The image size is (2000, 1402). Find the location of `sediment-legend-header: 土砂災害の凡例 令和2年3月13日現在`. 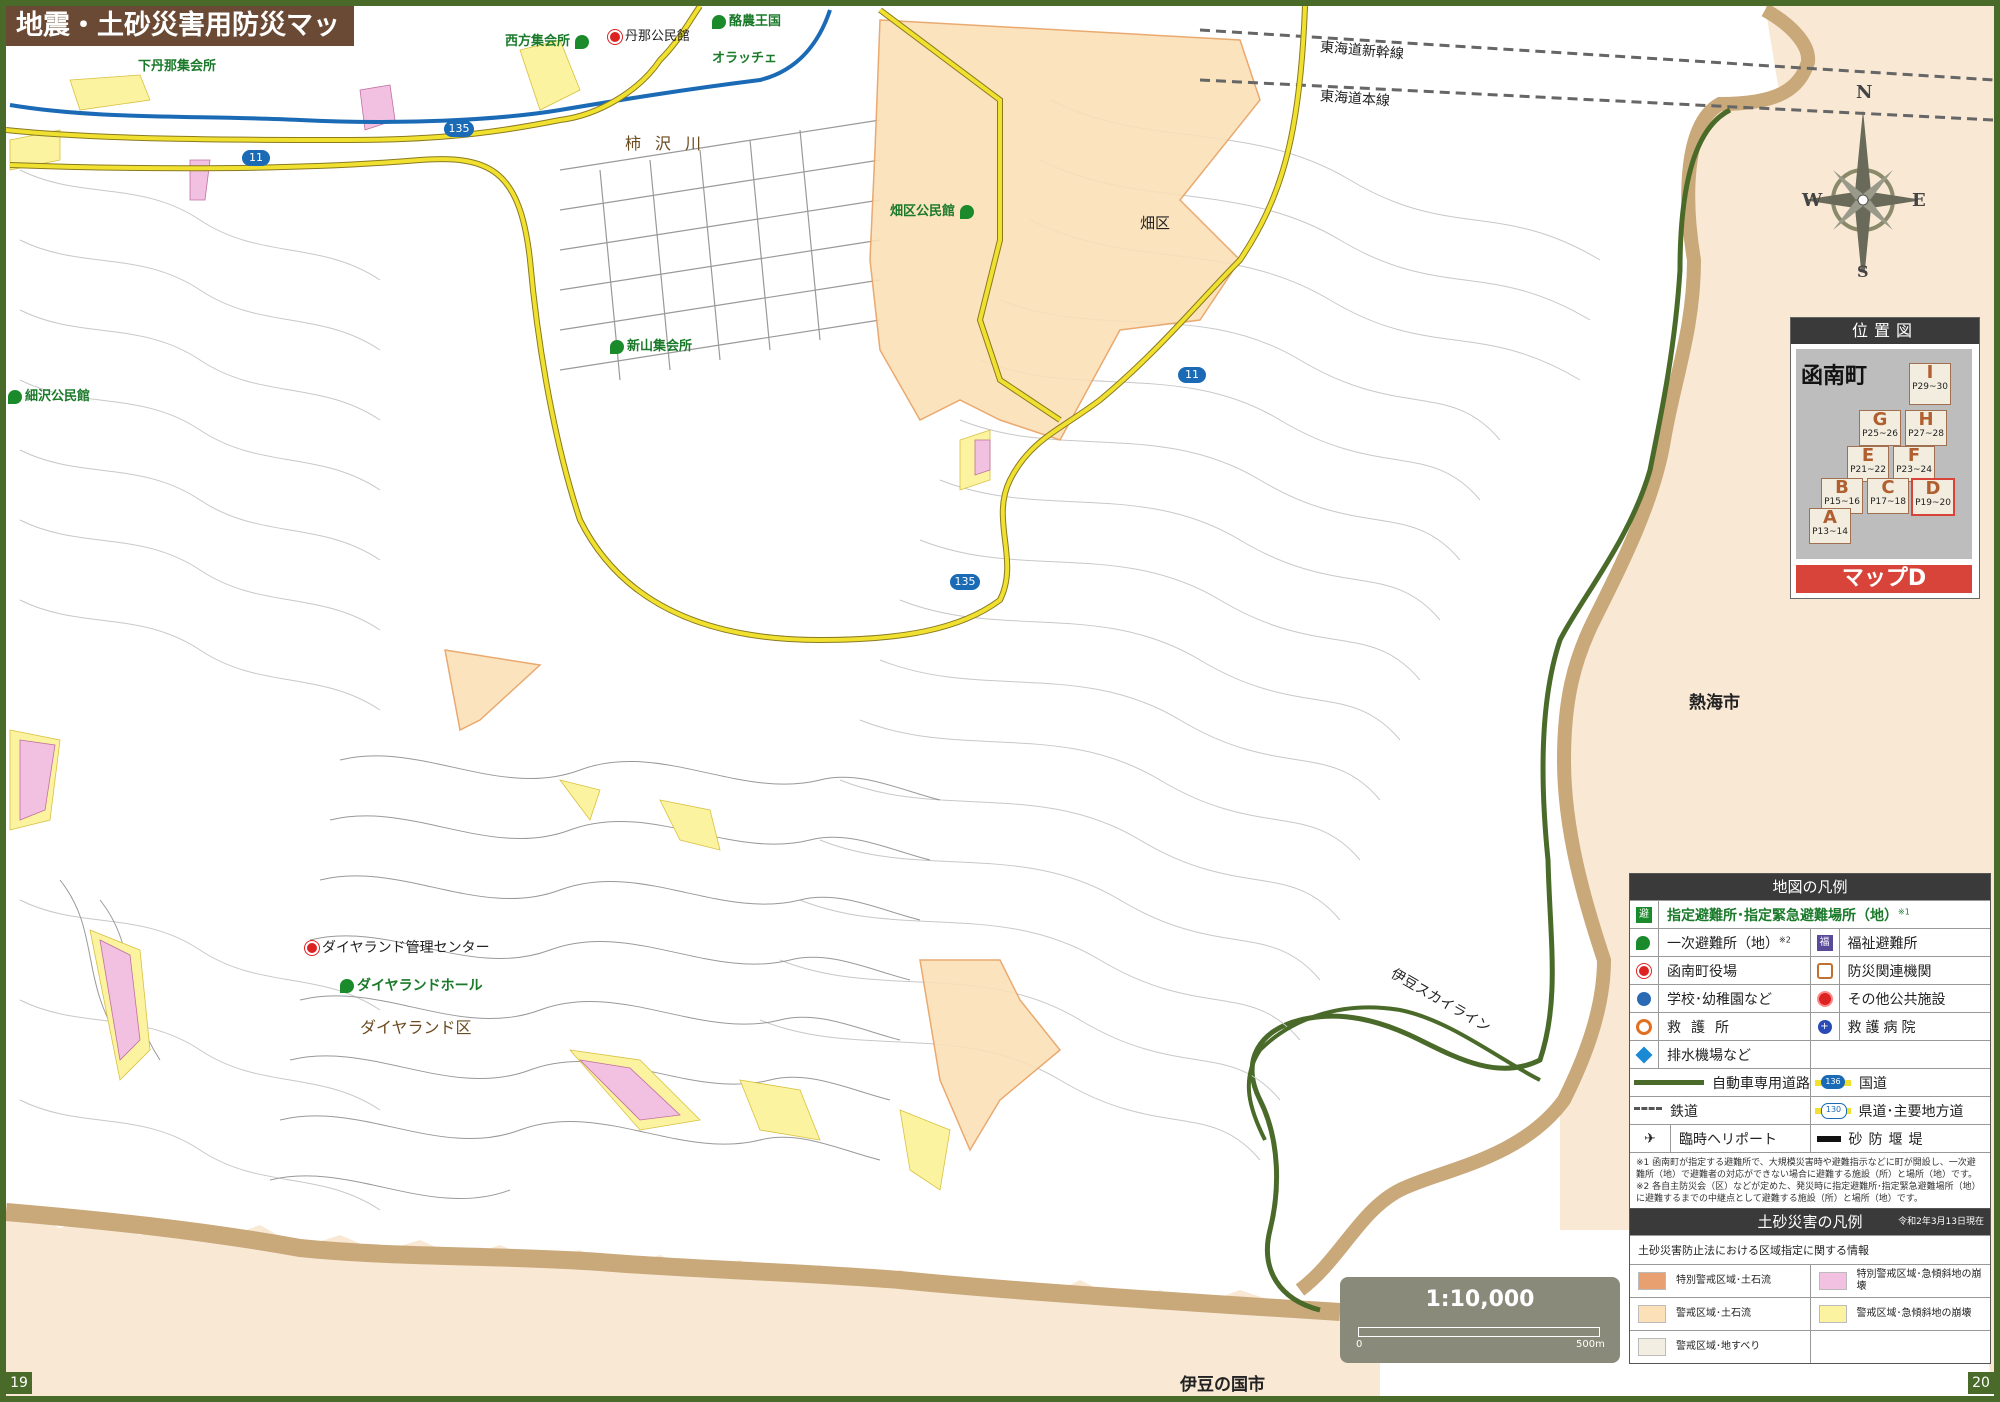

sediment-legend-header: 土砂災害の凡例 令和2年3月13日現在 is located at coordinates (1810, 1222).